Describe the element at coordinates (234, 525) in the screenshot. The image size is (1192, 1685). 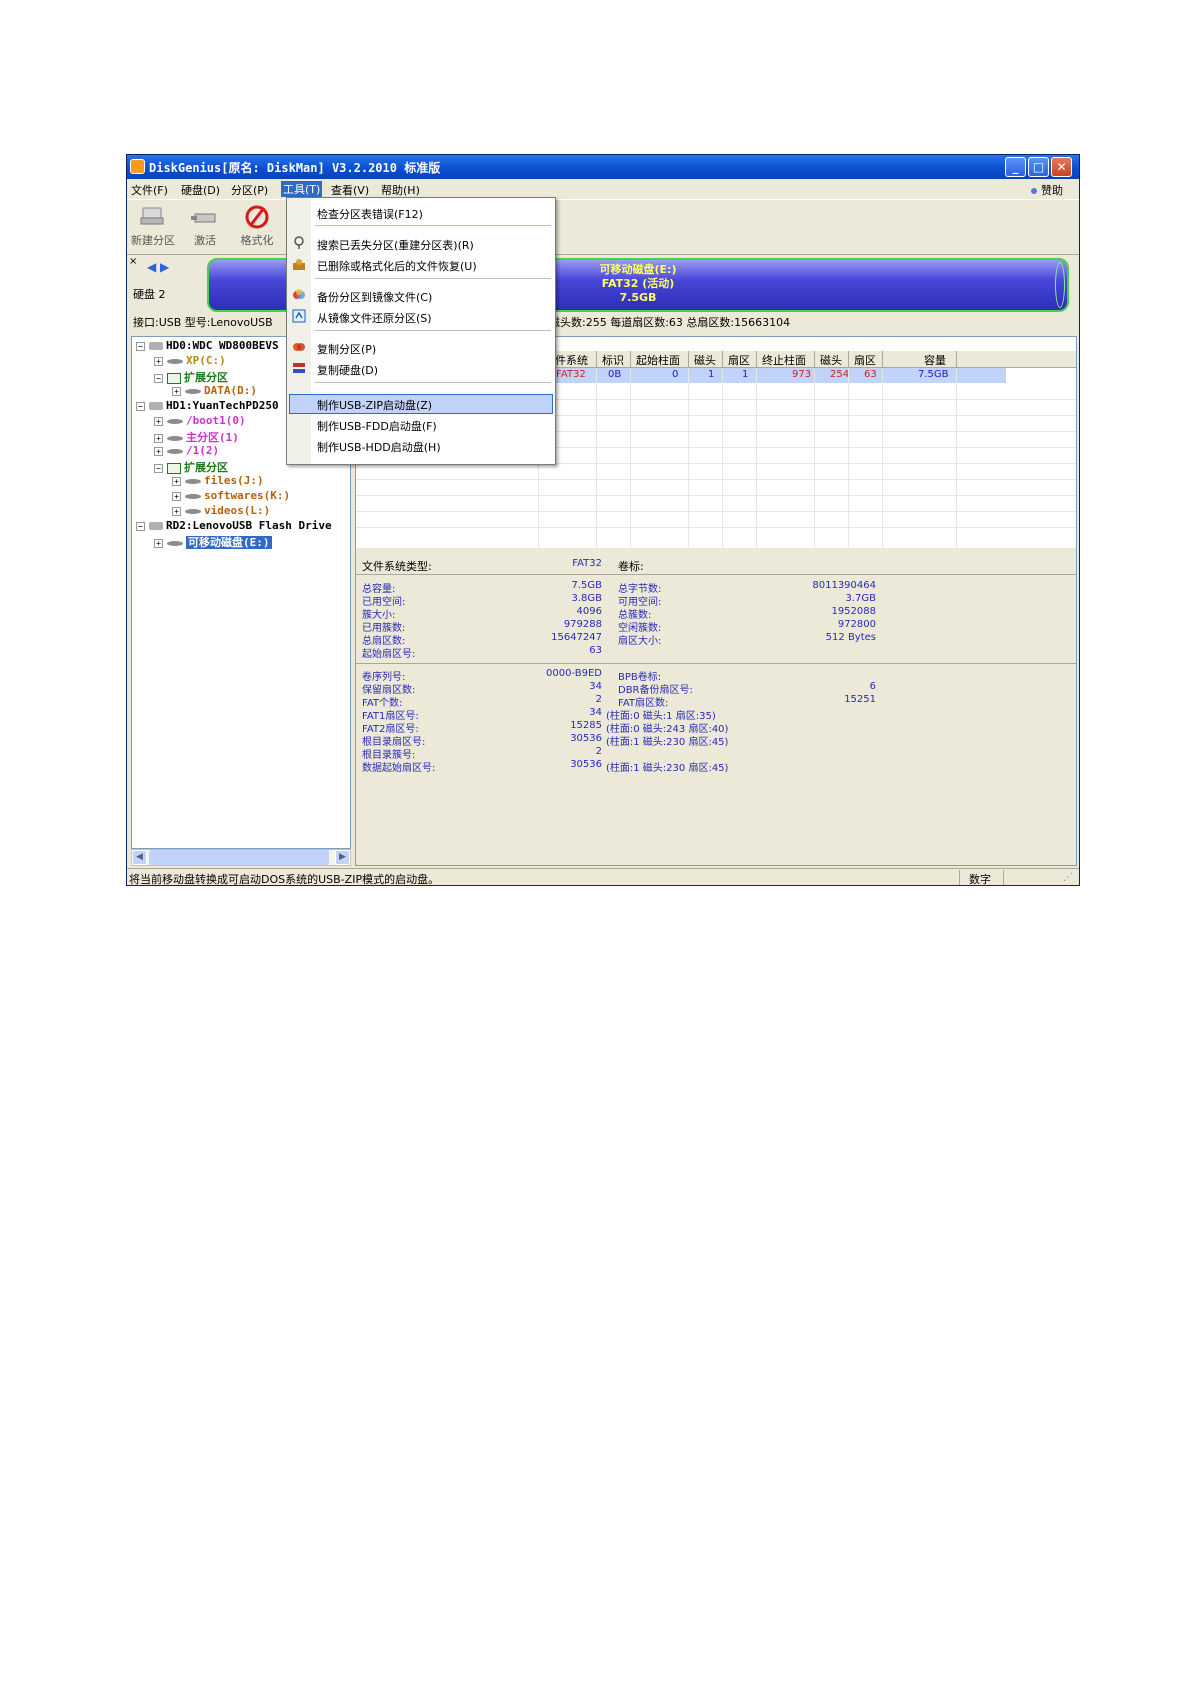
I see `tree-rd2: − RD2:LenovoUSB Flash Drive` at that location.